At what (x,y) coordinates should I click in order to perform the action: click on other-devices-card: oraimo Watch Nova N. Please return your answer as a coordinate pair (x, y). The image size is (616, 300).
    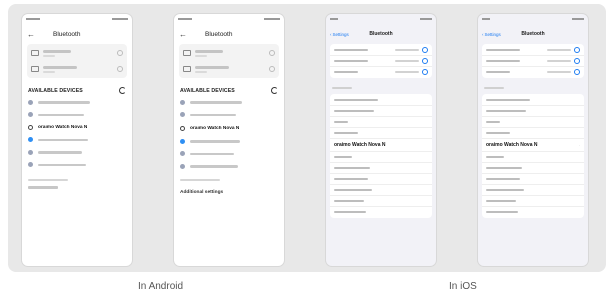
    Looking at the image, I should click on (381, 156).